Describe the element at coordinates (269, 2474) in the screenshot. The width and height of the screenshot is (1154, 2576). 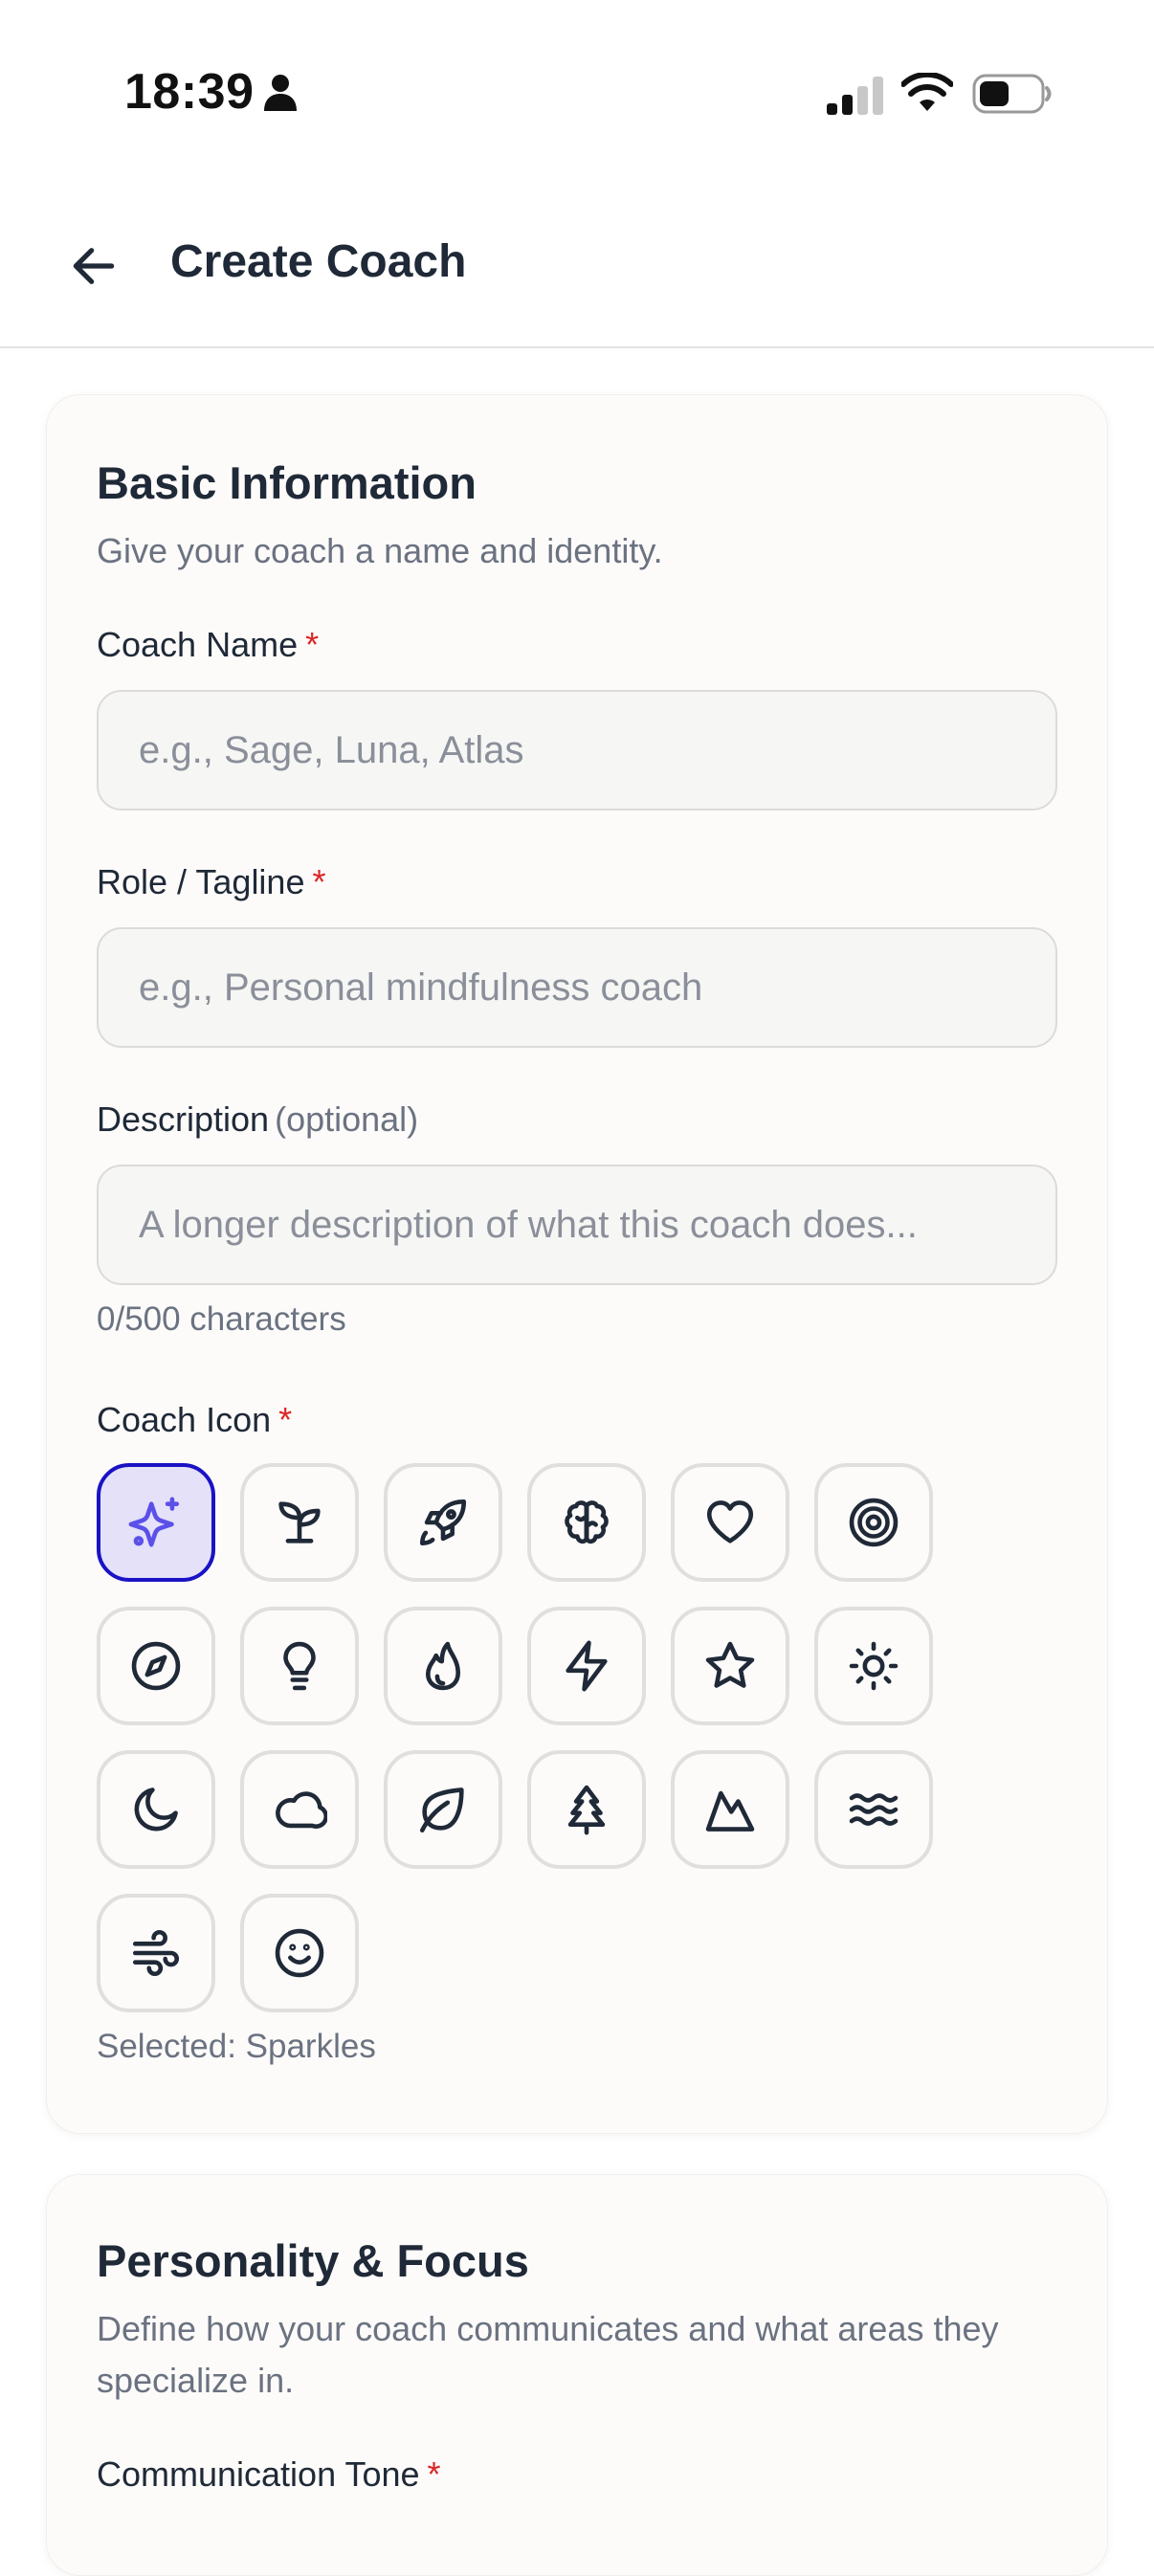
I see `communication-tone-label: Communication Tone *` at that location.